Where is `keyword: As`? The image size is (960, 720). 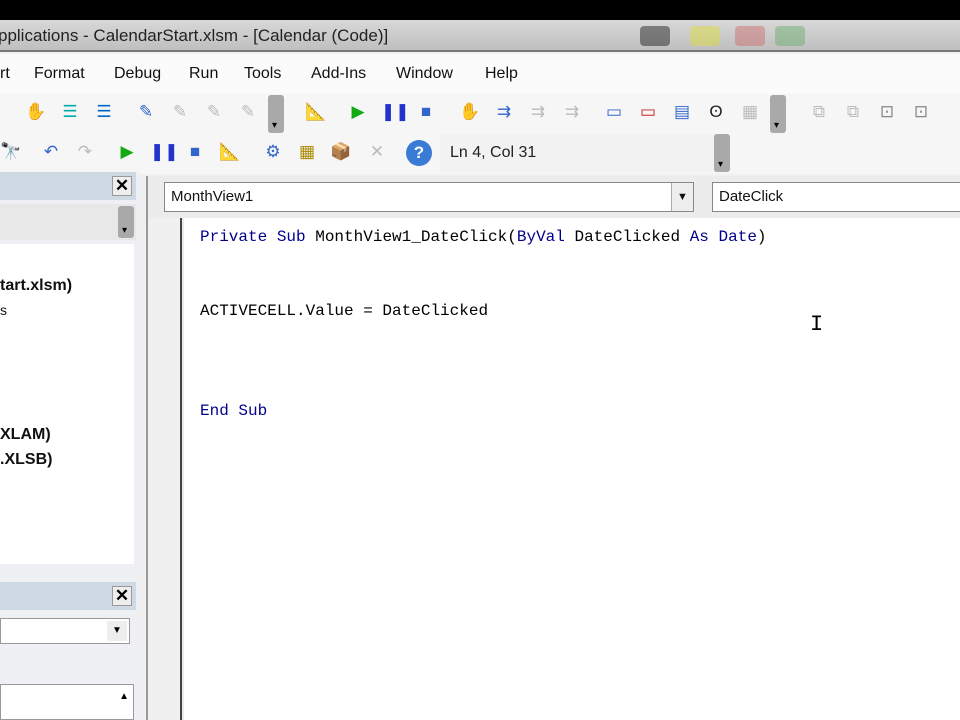 keyword: As is located at coordinates (699, 237).